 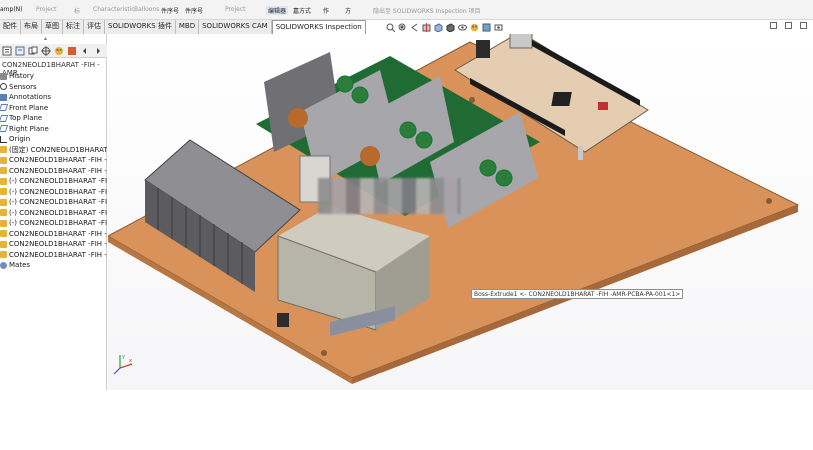 I want to click on view-settings-icon, so click(x=498, y=27).